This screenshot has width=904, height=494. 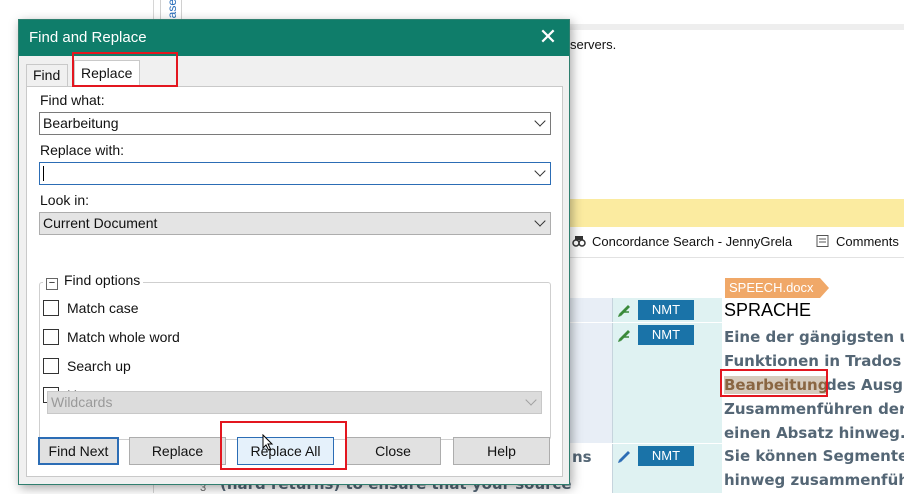 What do you see at coordinates (82, 402) in the screenshot?
I see `use-mode-value: Wildcards` at bounding box center [82, 402].